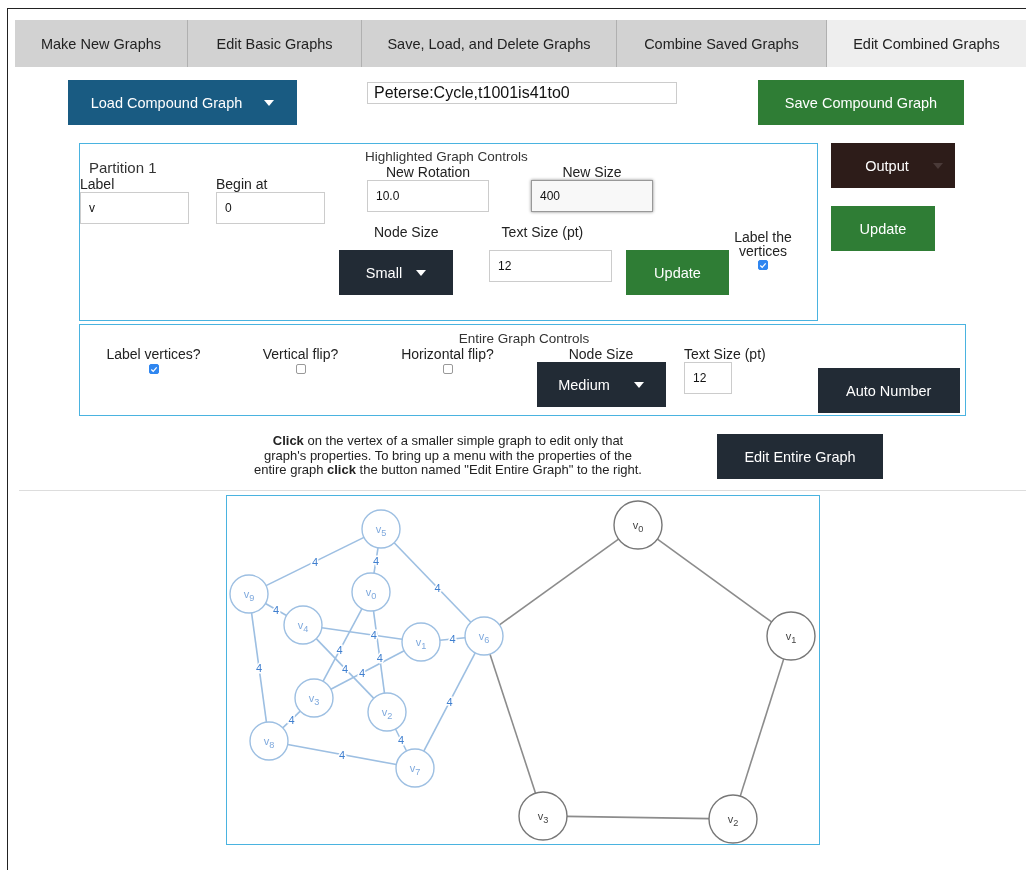 The height and width of the screenshot is (870, 1026). What do you see at coordinates (522, 93) in the screenshot?
I see `graph-name-field: Peterse:Cycle,t1001is41to0` at bounding box center [522, 93].